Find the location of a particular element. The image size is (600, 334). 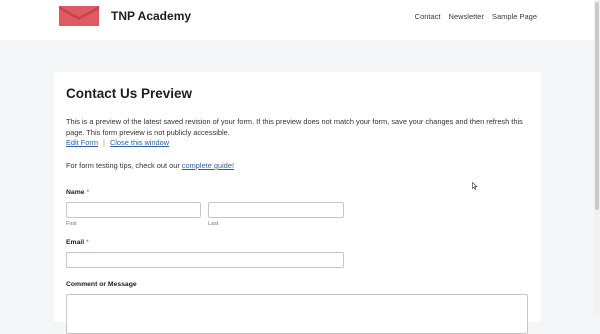

first-sublabel: First is located at coordinates (71, 224).